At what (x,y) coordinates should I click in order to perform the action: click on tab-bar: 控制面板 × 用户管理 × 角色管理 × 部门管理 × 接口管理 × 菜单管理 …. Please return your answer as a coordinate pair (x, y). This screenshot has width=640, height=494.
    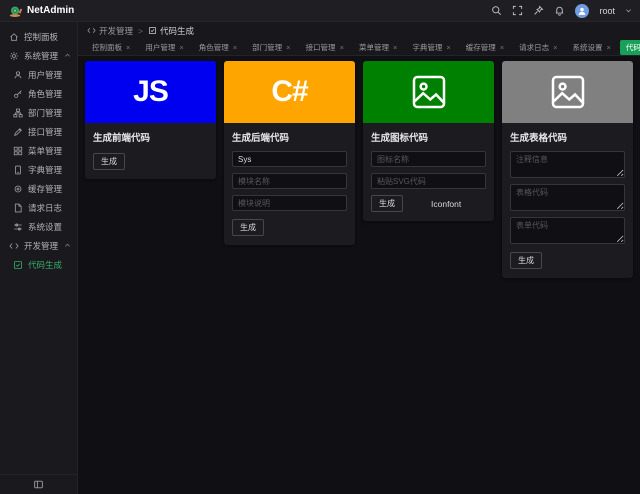
    Looking at the image, I should click on (359, 47).